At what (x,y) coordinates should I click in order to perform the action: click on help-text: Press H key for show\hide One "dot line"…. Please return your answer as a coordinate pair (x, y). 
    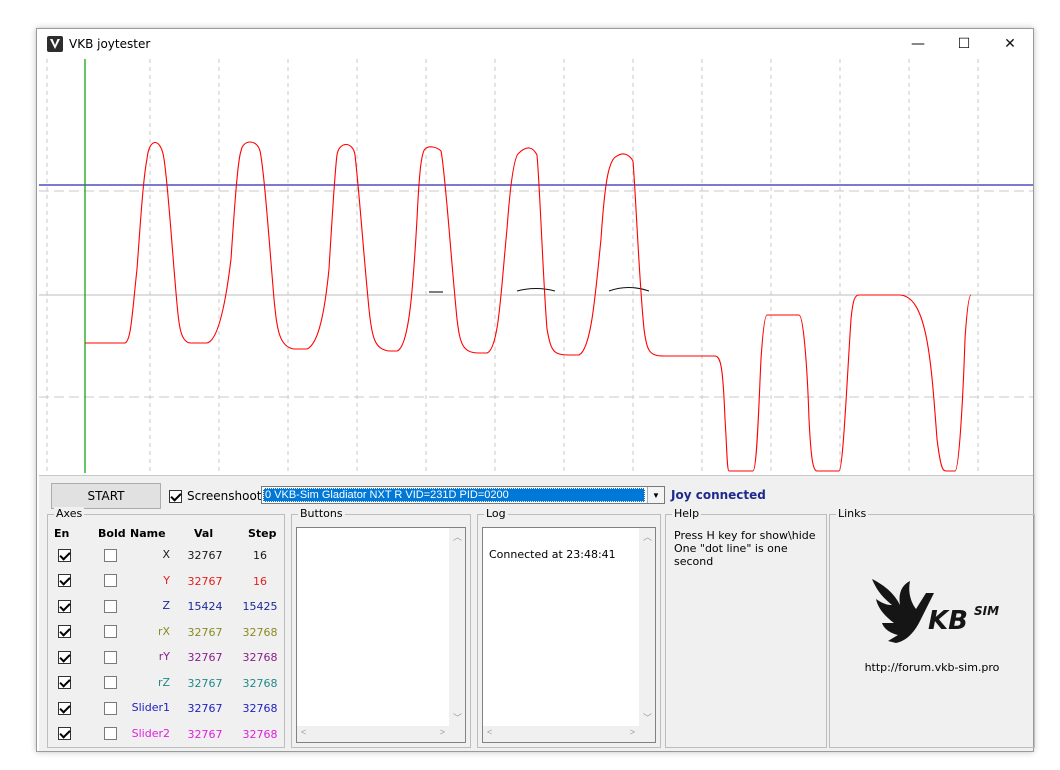
    Looking at the image, I should click on (750, 548).